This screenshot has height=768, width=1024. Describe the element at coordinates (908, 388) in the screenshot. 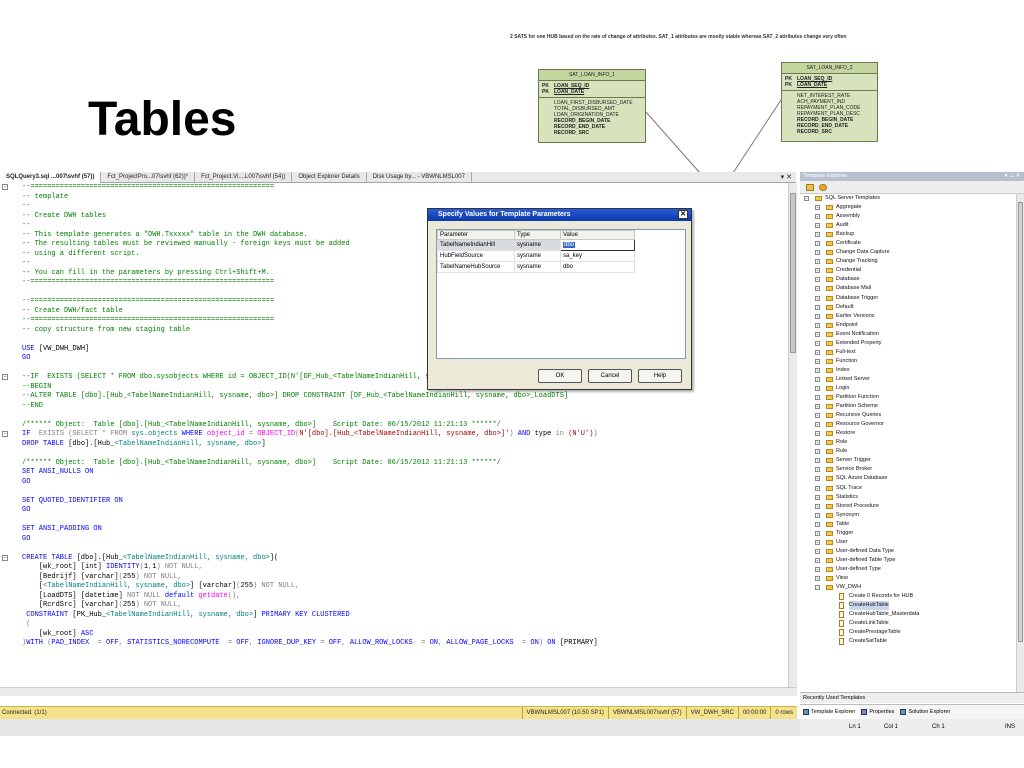

I see `template-folder-item: + Login` at that location.